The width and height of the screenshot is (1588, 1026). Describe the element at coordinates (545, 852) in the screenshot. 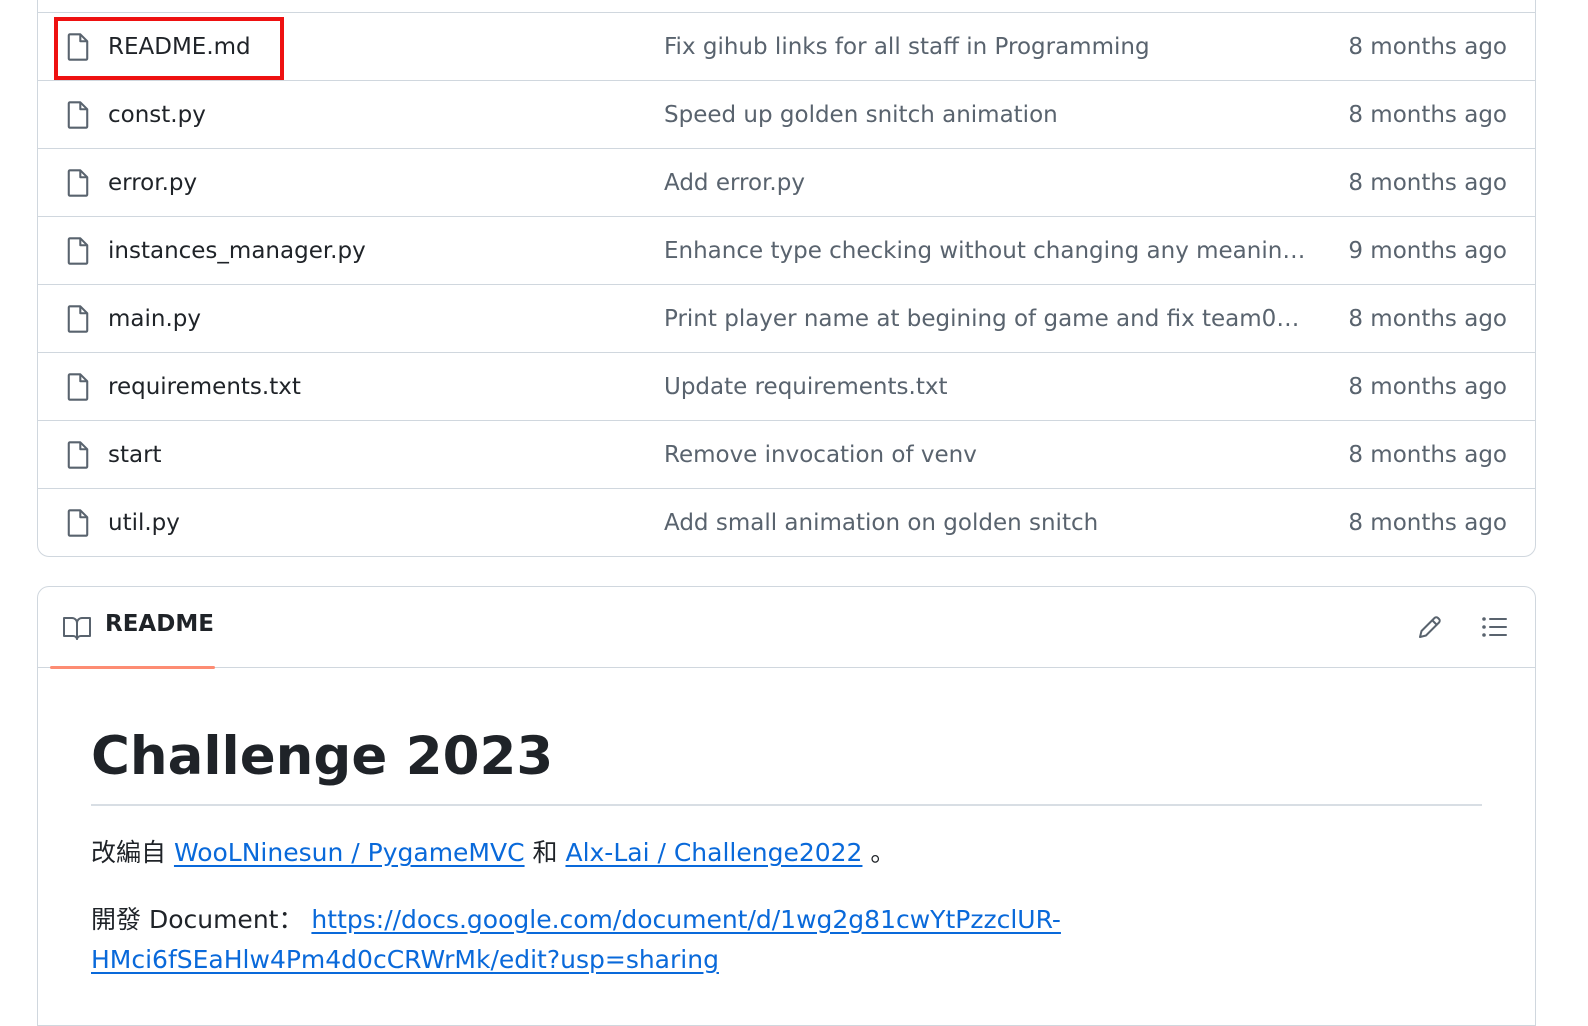

I see `credits-middle: 和` at that location.